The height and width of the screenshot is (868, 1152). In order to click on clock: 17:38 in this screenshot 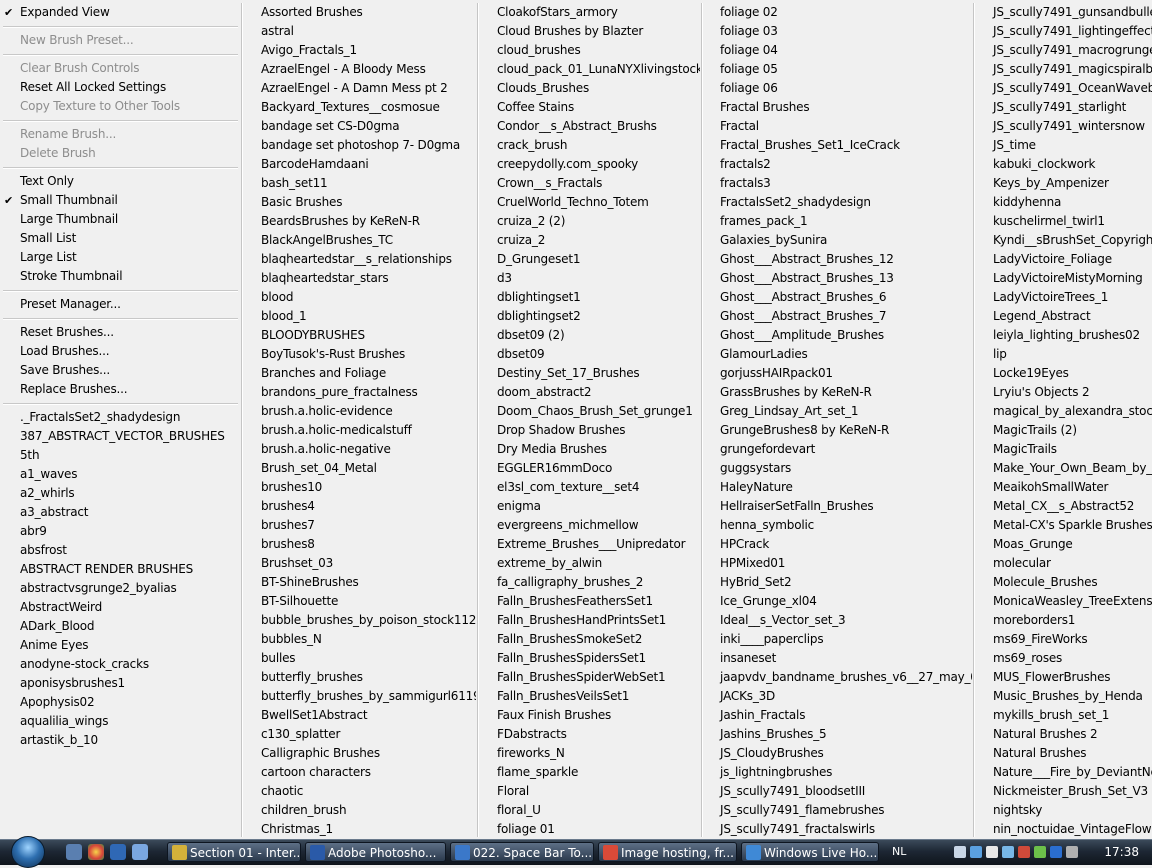, I will do `click(1121, 852)`.